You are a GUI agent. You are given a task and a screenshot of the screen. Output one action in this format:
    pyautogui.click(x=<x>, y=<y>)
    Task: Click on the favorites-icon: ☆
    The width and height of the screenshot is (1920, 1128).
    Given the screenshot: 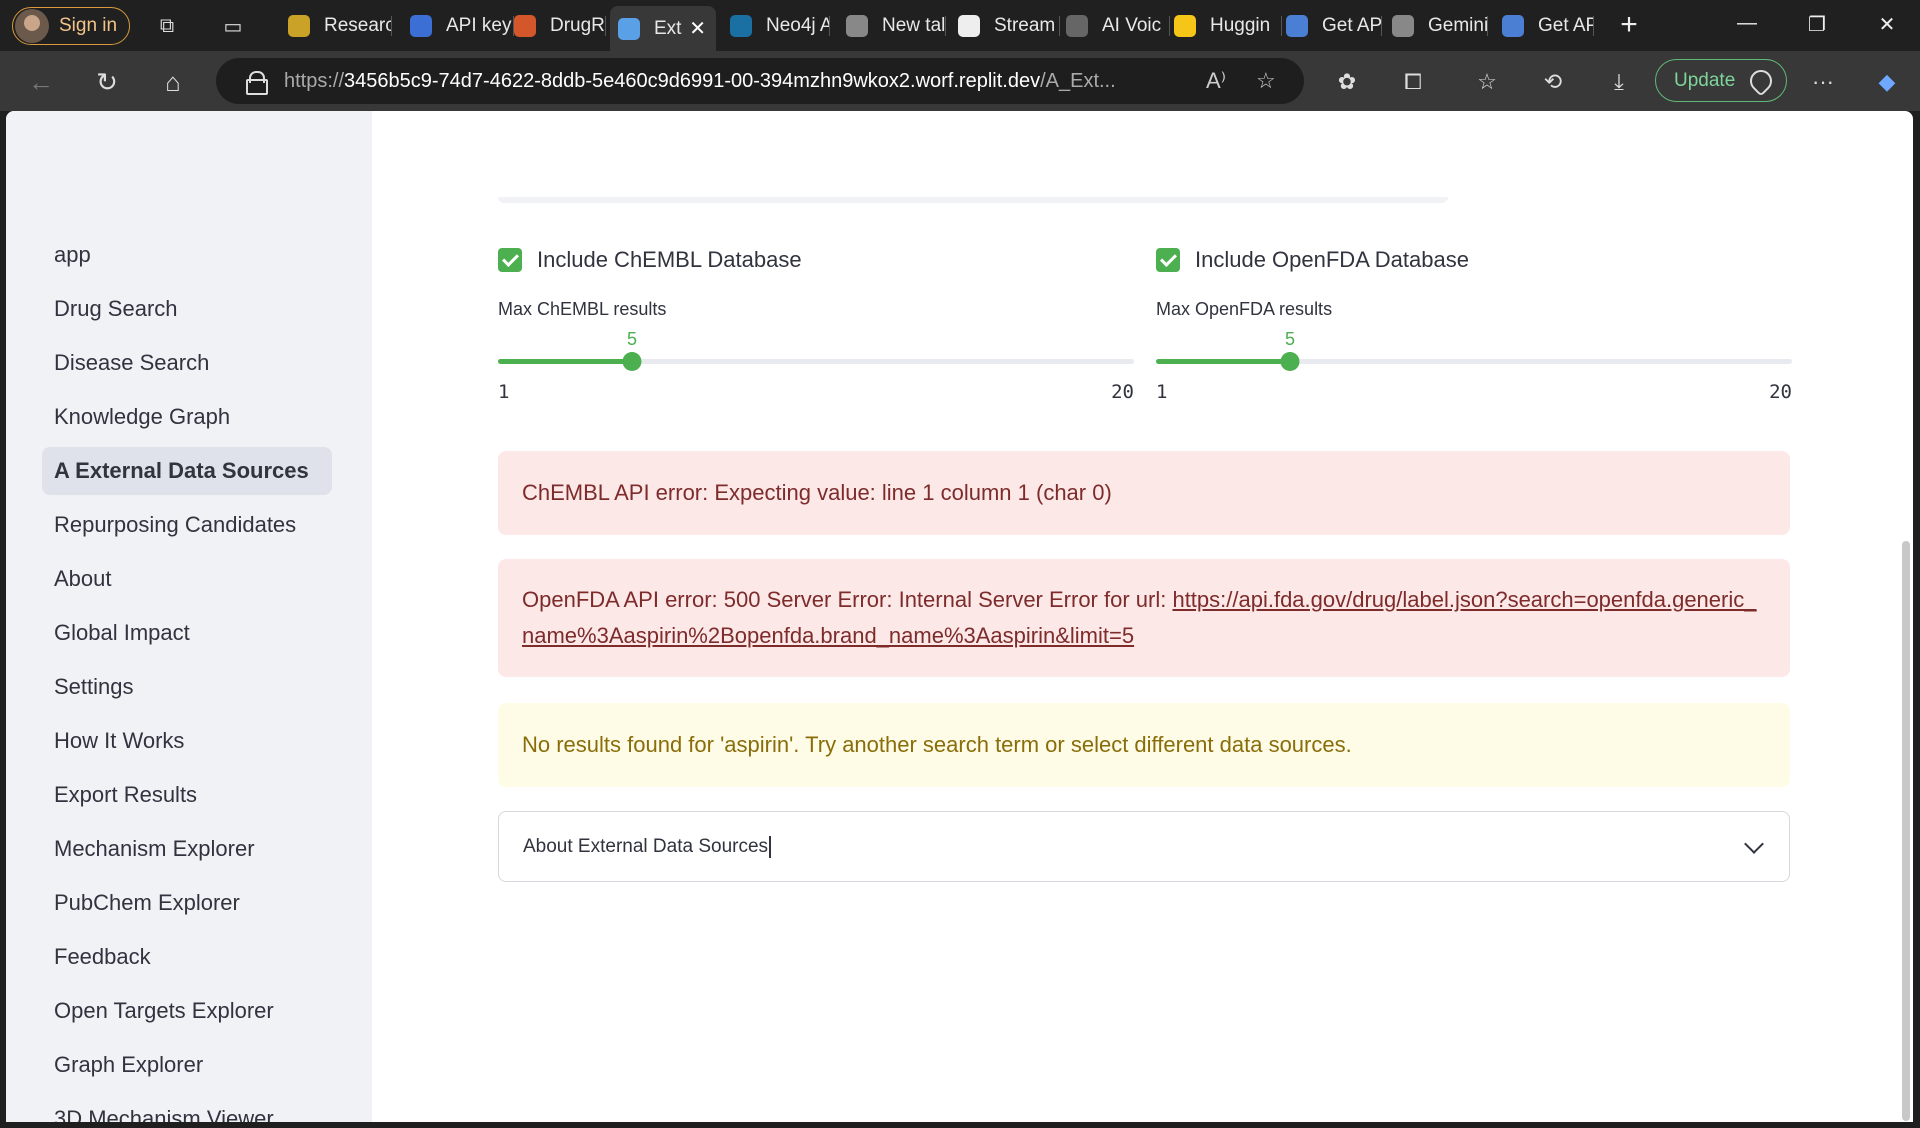 What is the action you would take?
    pyautogui.click(x=1487, y=82)
    